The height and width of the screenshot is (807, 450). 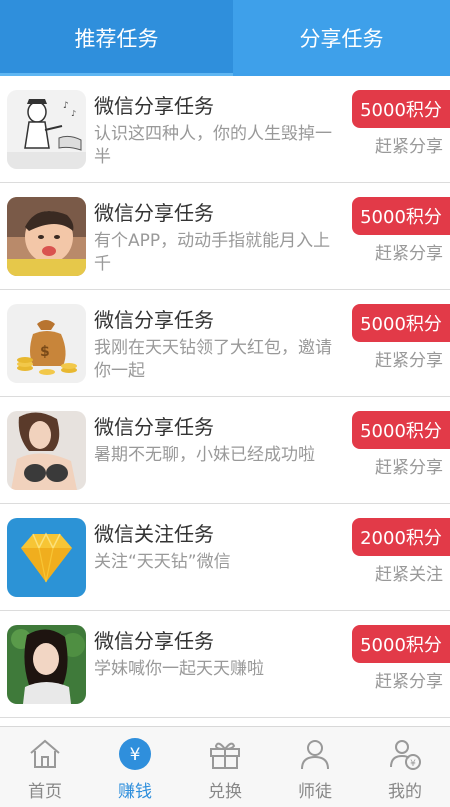 What do you see at coordinates (46, 664) in the screenshot?
I see `girl-photo` at bounding box center [46, 664].